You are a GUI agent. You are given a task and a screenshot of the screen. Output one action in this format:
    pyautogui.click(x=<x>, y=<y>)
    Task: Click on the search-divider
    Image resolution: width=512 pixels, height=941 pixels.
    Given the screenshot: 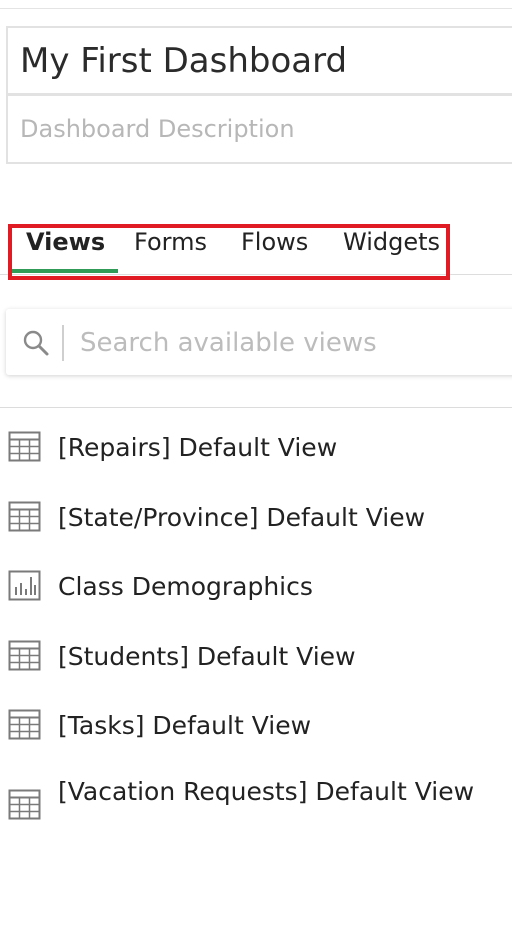 What is the action you would take?
    pyautogui.click(x=63, y=343)
    